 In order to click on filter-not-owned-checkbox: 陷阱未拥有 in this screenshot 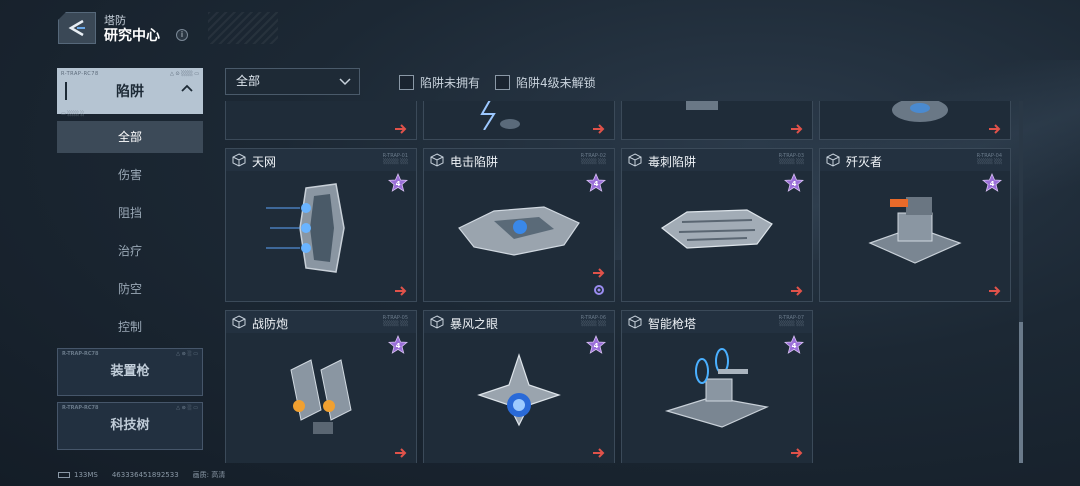, I will do `click(439, 82)`.